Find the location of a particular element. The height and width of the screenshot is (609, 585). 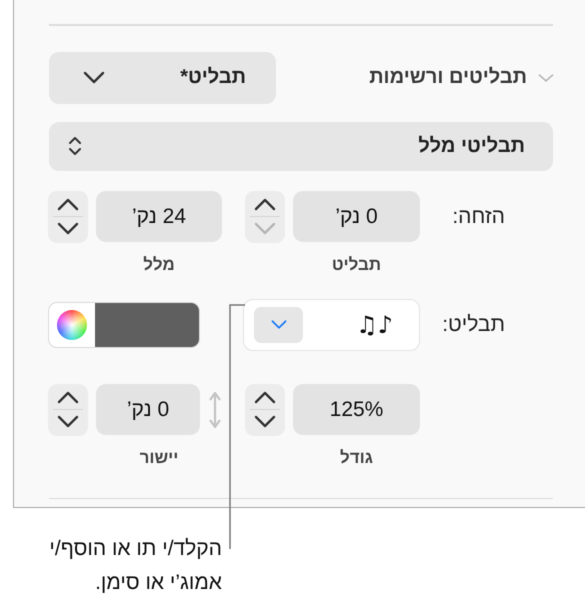

field-caption: מלל is located at coordinates (159, 264).